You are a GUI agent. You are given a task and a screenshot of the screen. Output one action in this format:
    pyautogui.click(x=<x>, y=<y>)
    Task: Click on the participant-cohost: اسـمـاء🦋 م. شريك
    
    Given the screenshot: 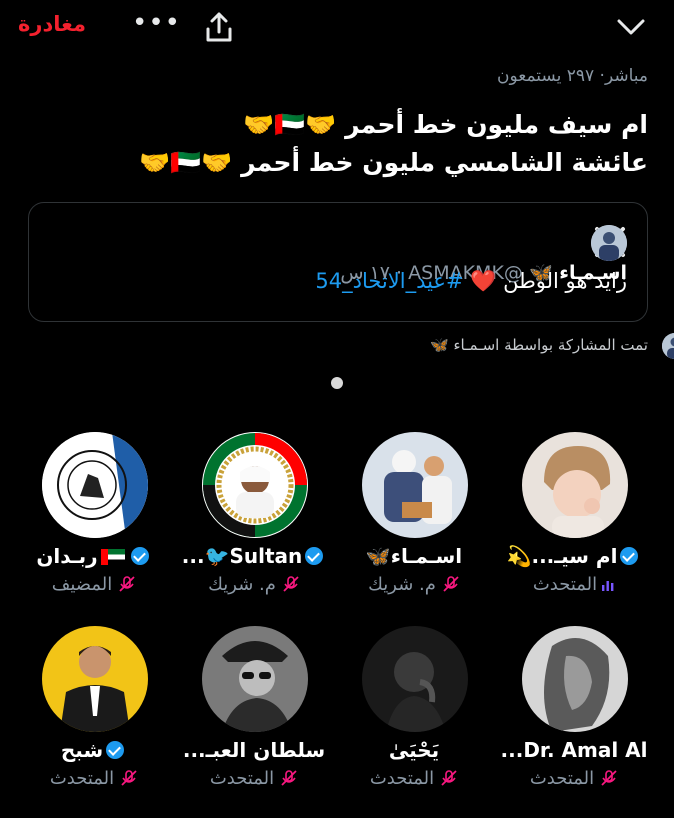 What is the action you would take?
    pyautogui.click(x=414, y=522)
    